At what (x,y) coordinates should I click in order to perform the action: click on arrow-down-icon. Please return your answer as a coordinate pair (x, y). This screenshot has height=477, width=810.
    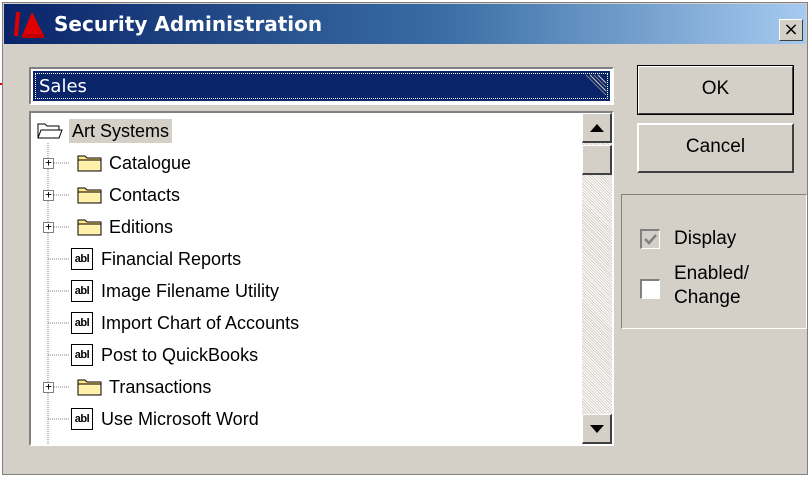
    Looking at the image, I should click on (596, 428).